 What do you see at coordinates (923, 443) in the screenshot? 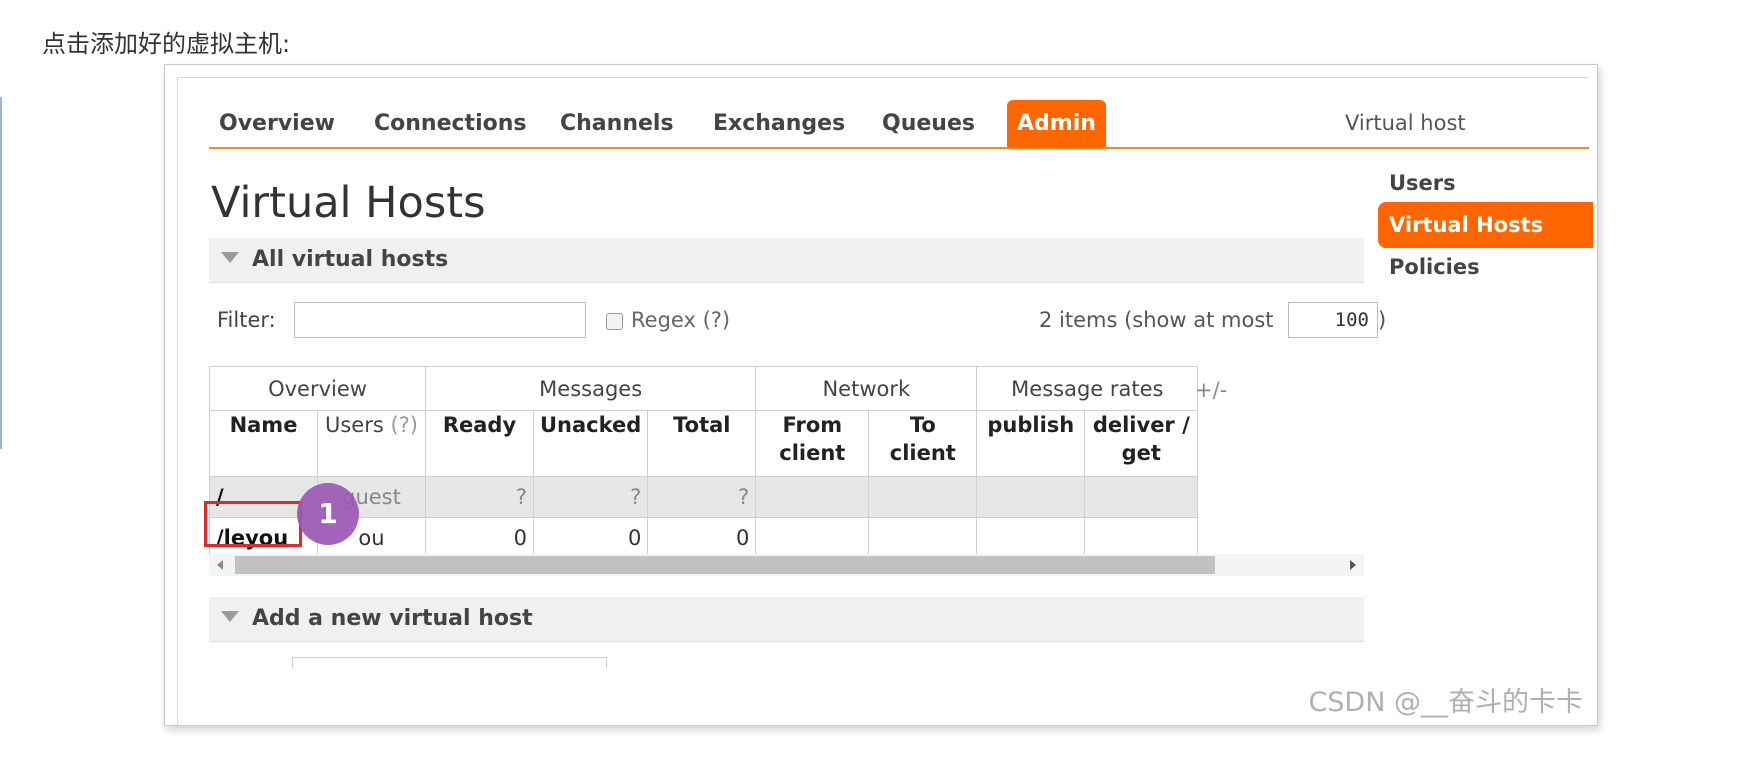
I see `col-to-client: To client` at bounding box center [923, 443].